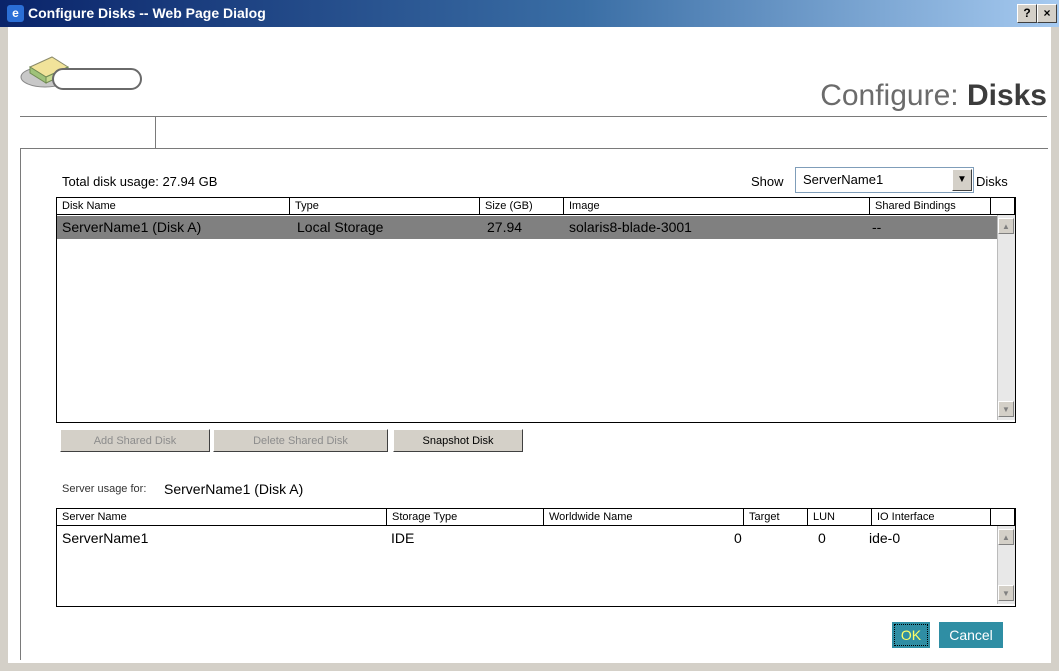  I want to click on header-divider, so click(533, 116).